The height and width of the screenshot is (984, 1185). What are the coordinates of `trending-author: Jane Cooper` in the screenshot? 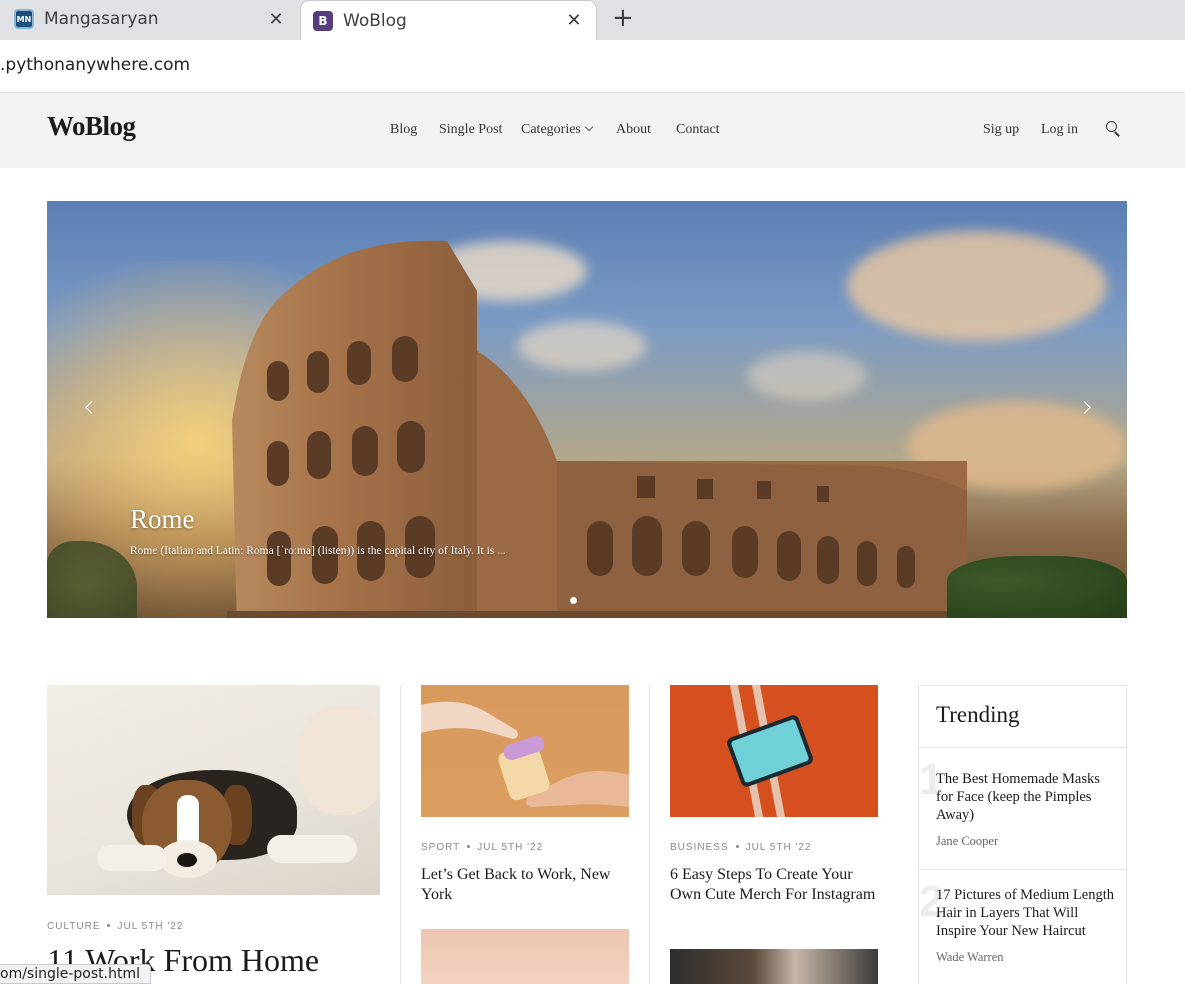 It's located at (1025, 841).